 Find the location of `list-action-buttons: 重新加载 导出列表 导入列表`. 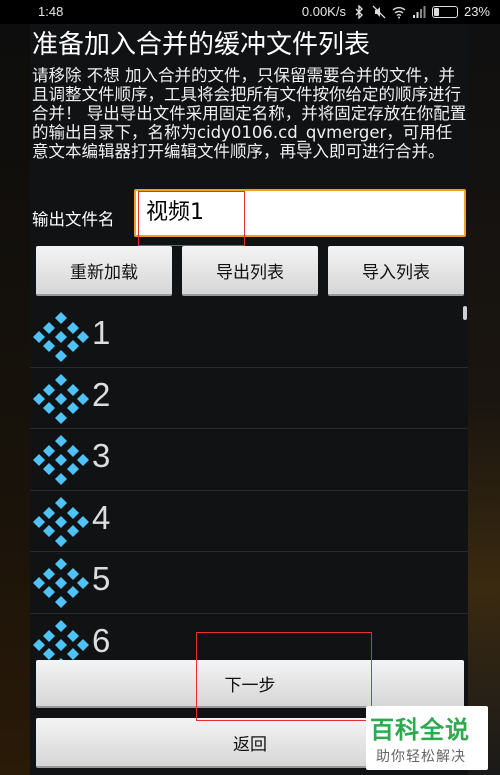

list-action-buttons: 重新加载 导出列表 导入列表 is located at coordinates (250, 271).